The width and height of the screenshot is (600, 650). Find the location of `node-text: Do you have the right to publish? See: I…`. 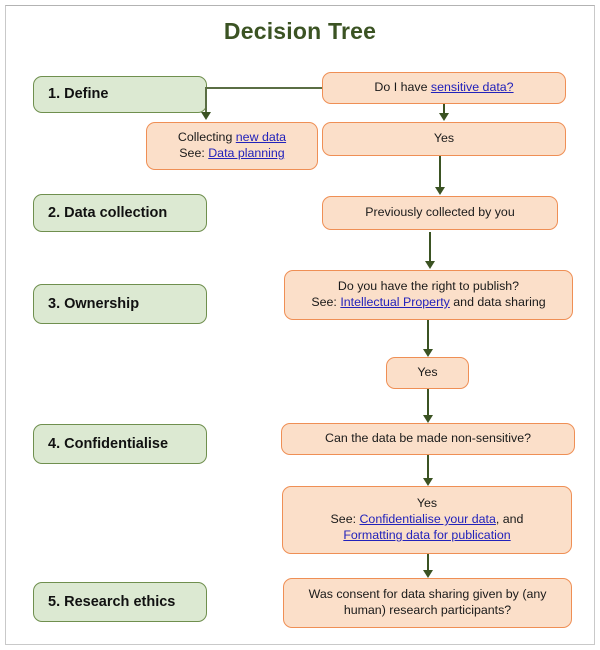

node-text: Do you have the right to publish? See: I… is located at coordinates (428, 295).